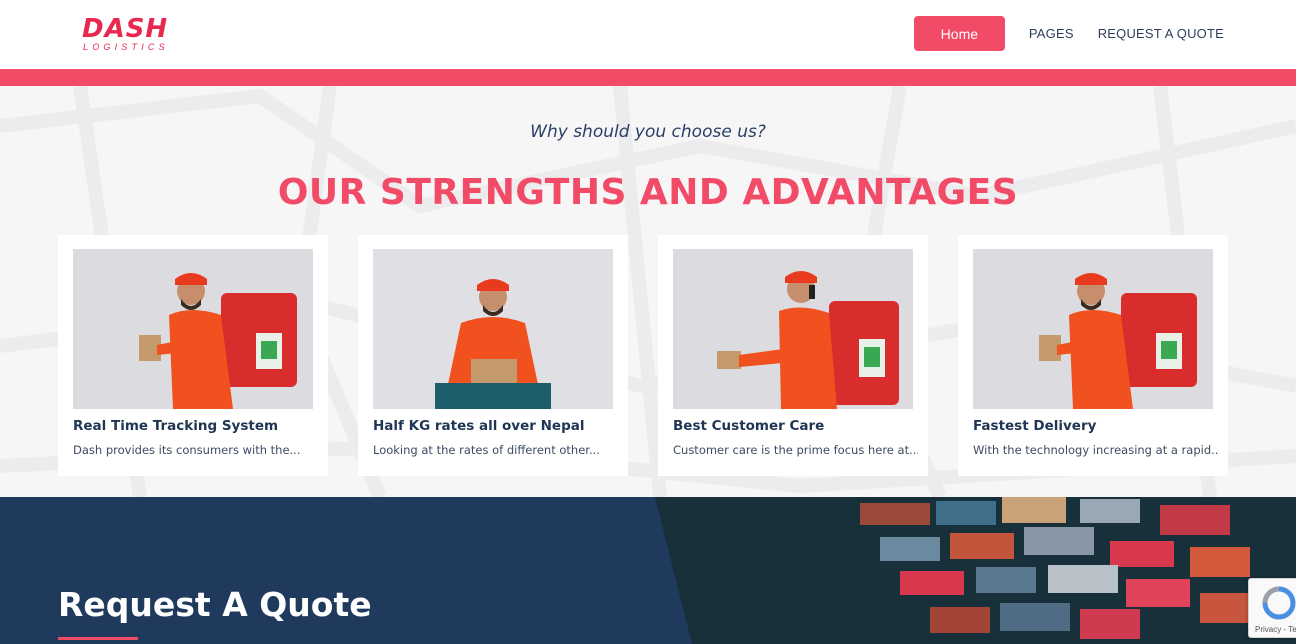  What do you see at coordinates (479, 426) in the screenshot?
I see `card-title: Half KG rates all over Nepal` at bounding box center [479, 426].